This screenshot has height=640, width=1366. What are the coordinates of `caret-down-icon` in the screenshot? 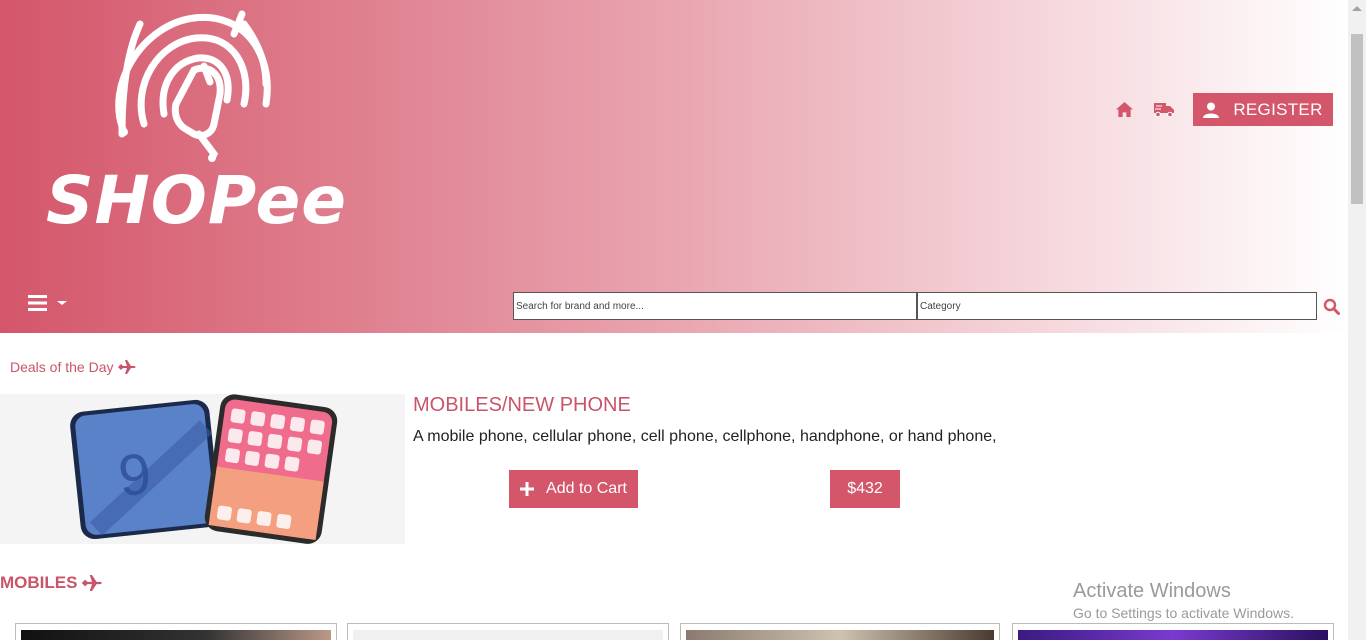 It's located at (62, 303).